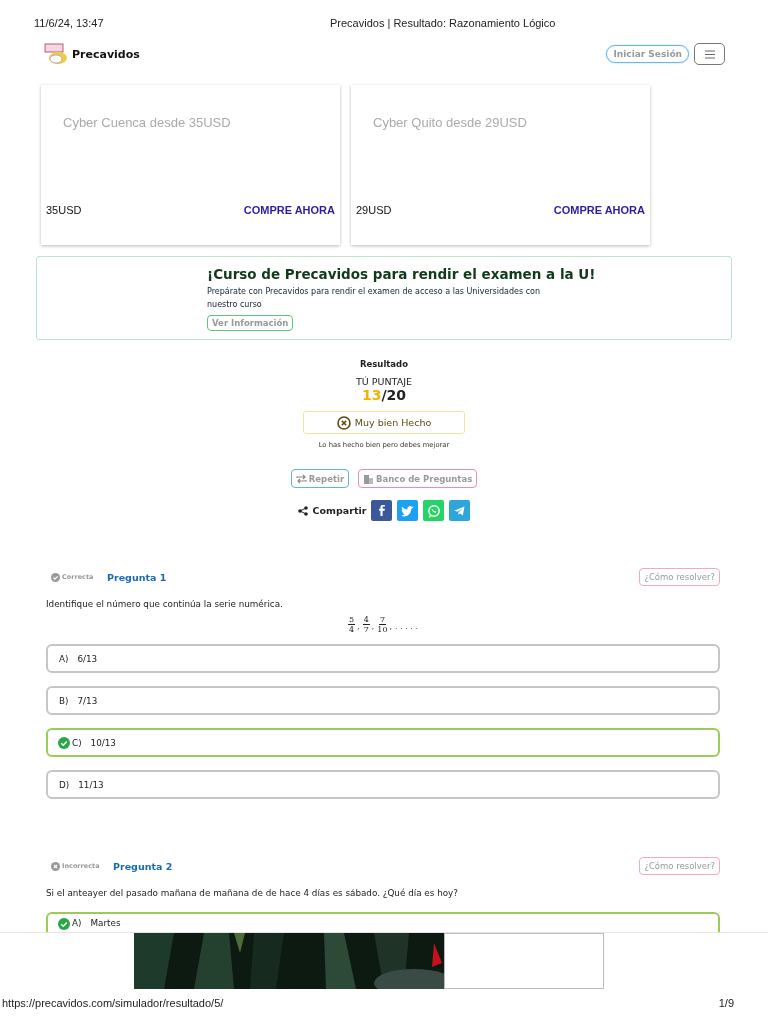 Image resolution: width=768 pixels, height=1024 pixels. I want to click on answer-option: B) 7/13, so click(383, 700).